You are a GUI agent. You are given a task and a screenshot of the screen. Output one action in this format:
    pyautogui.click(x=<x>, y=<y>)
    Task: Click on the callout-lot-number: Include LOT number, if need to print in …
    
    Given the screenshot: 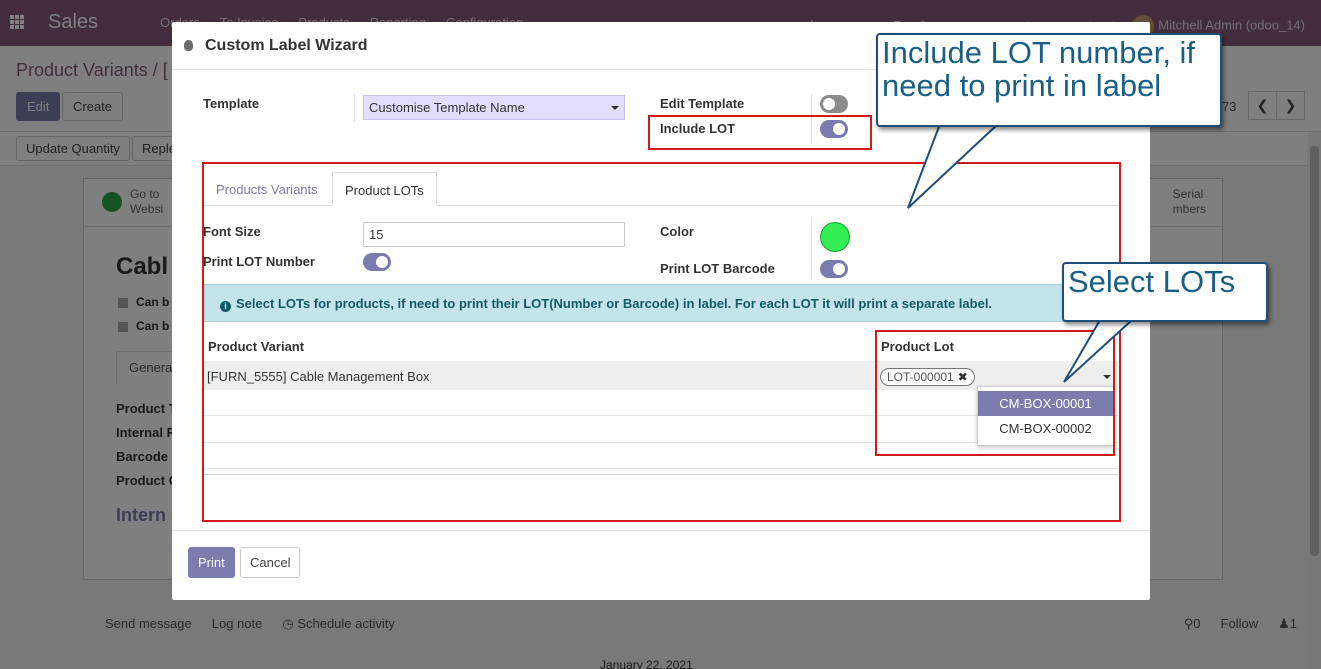 What is the action you would take?
    pyautogui.click(x=1049, y=80)
    